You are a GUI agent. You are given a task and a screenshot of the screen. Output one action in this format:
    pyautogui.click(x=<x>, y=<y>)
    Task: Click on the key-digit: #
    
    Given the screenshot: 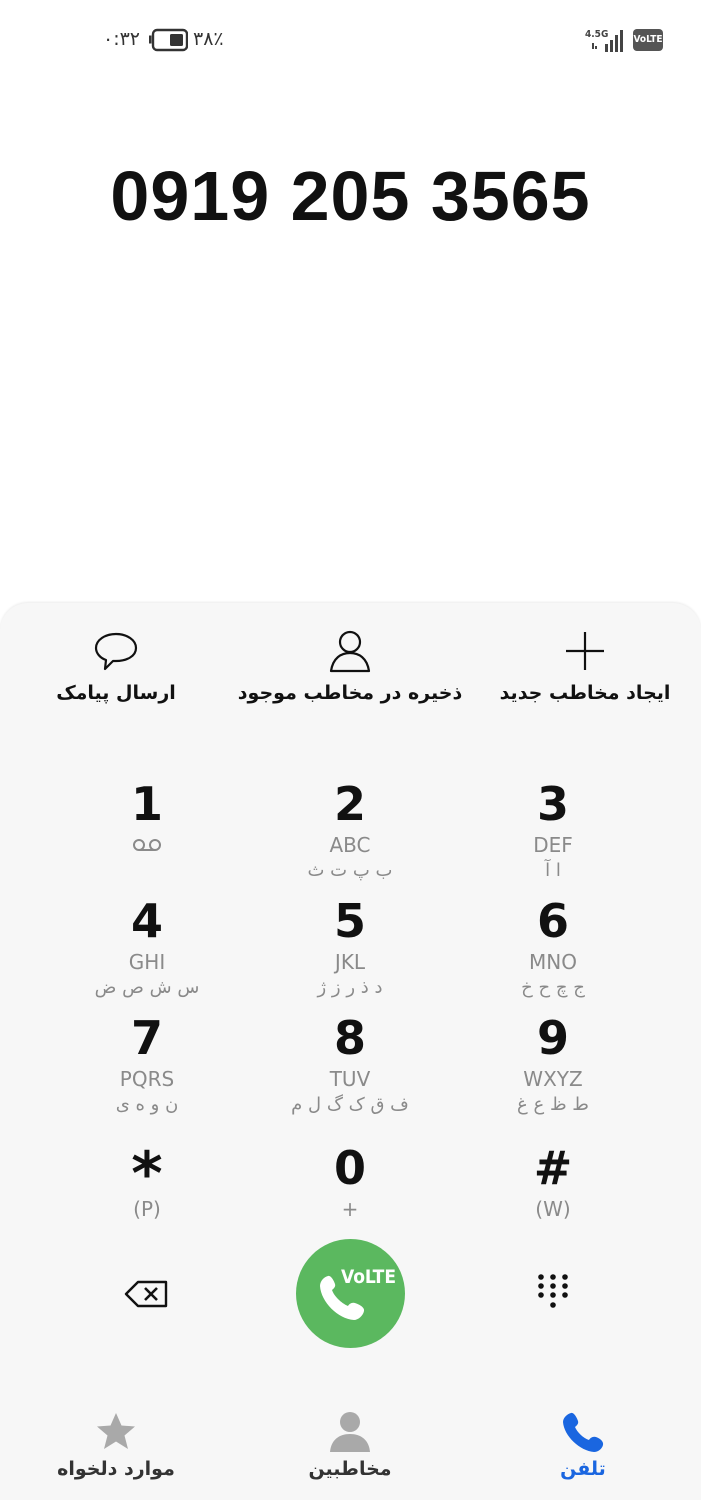 What is the action you would take?
    pyautogui.click(x=553, y=1168)
    